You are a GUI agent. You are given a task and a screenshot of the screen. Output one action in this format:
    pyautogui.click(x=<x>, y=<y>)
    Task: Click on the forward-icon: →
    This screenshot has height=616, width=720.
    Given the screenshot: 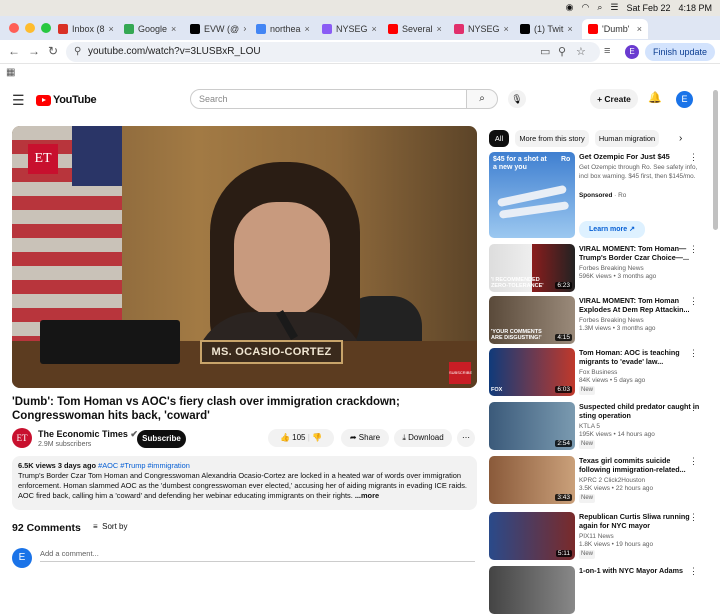 What is the action you would take?
    pyautogui.click(x=34, y=51)
    